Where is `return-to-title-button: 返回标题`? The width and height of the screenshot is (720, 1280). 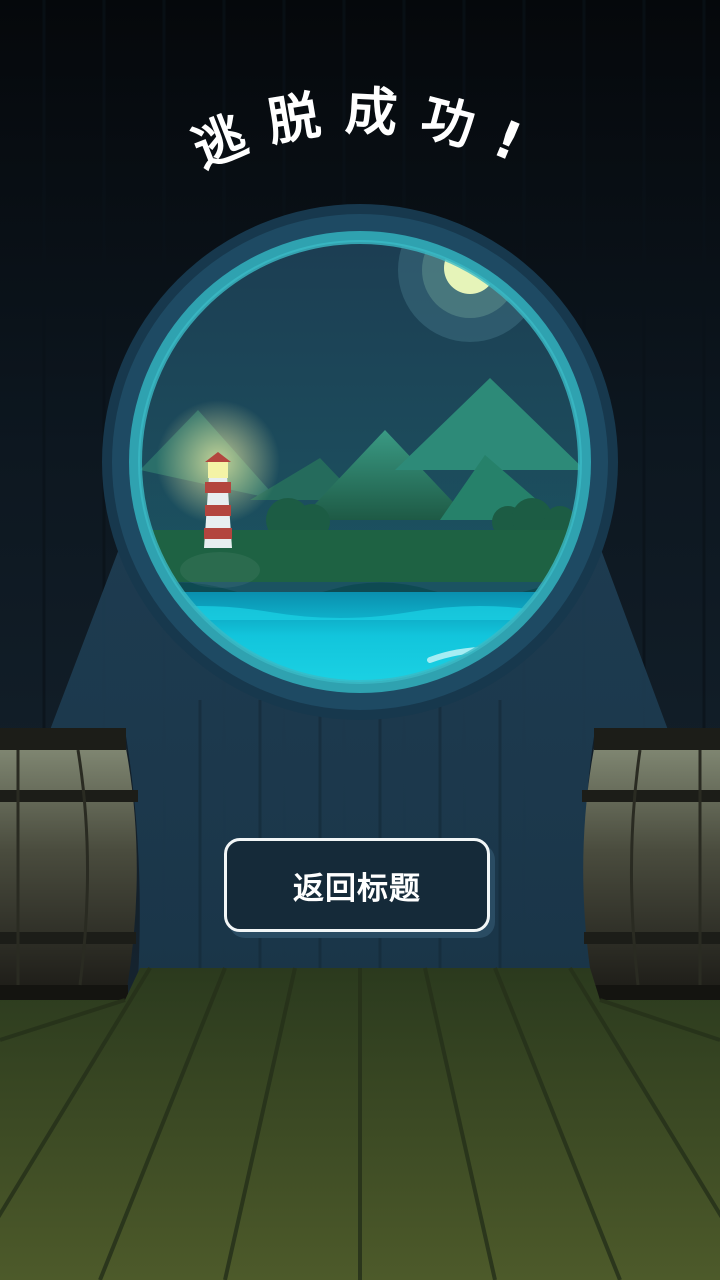
return-to-title-button: 返回标题 is located at coordinates (357, 885).